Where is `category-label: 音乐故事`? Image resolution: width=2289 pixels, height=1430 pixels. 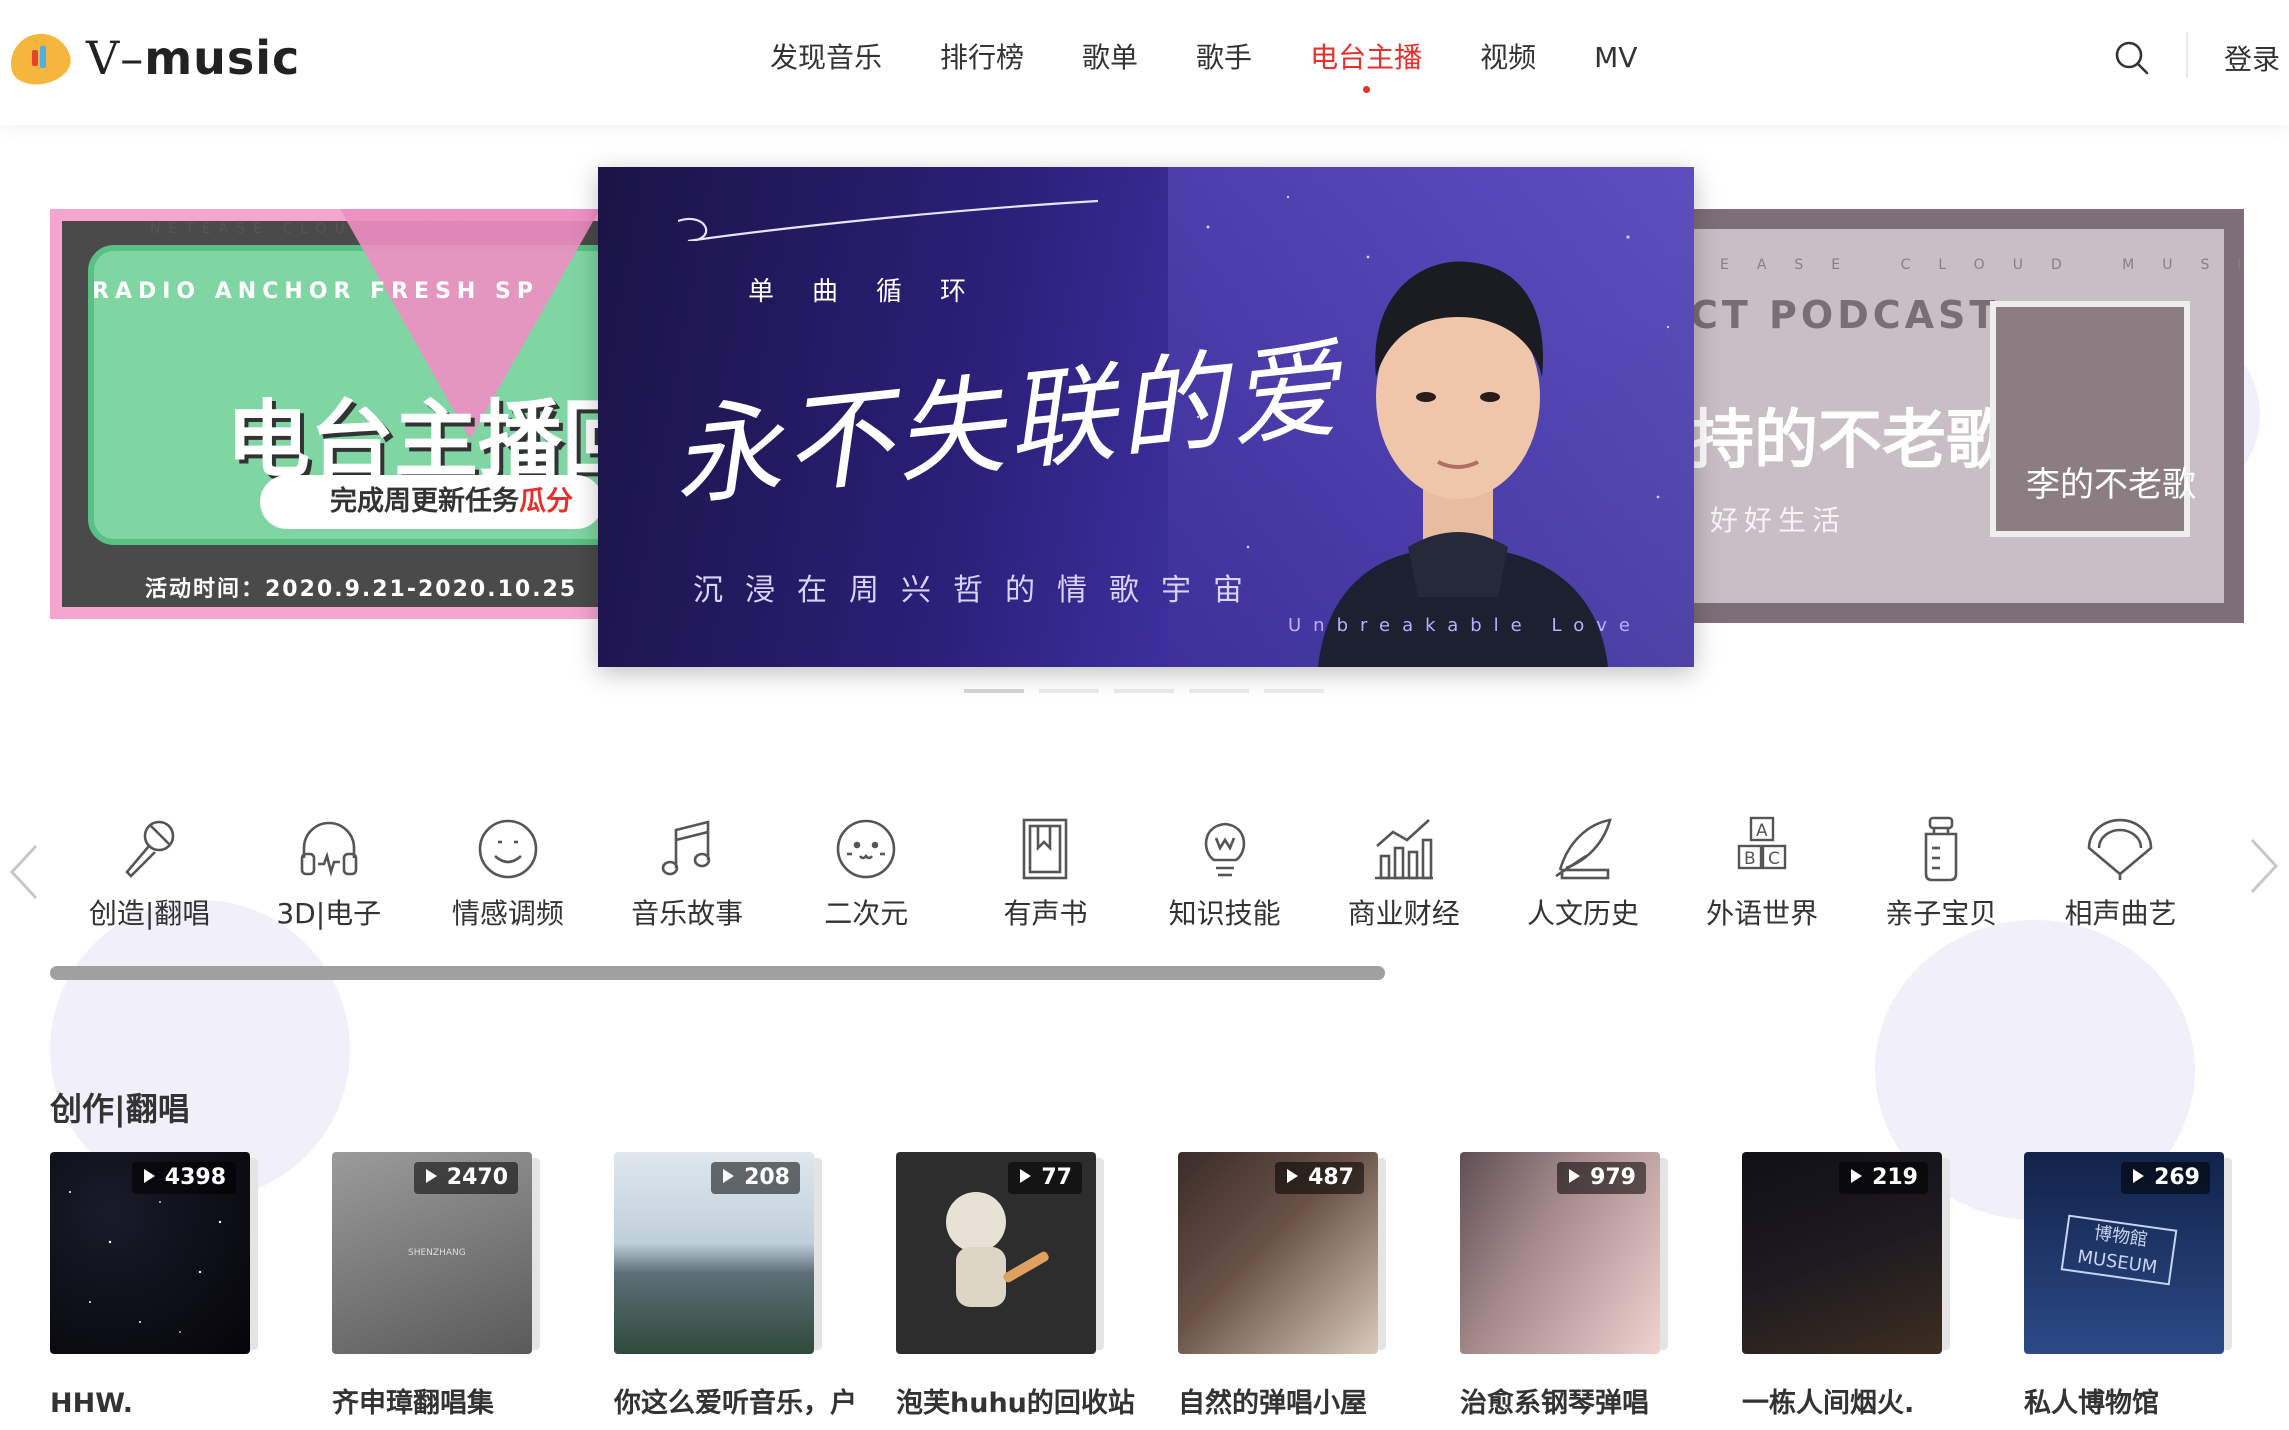 category-label: 音乐故事 is located at coordinates (687, 913).